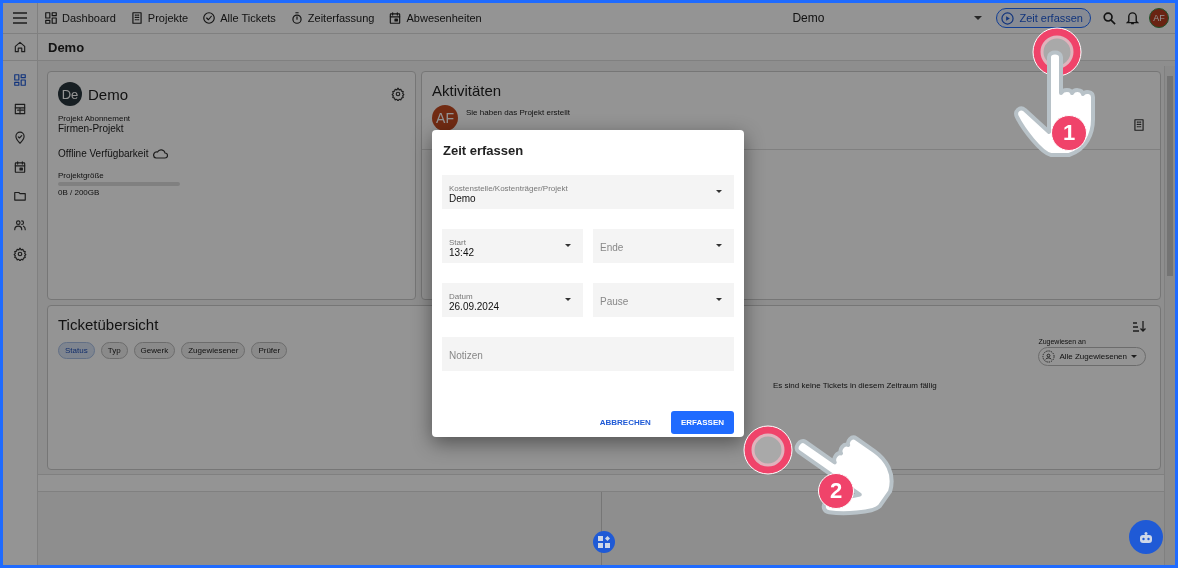  I want to click on assignee-select: Alle Zugewiesenen, so click(1092, 356).